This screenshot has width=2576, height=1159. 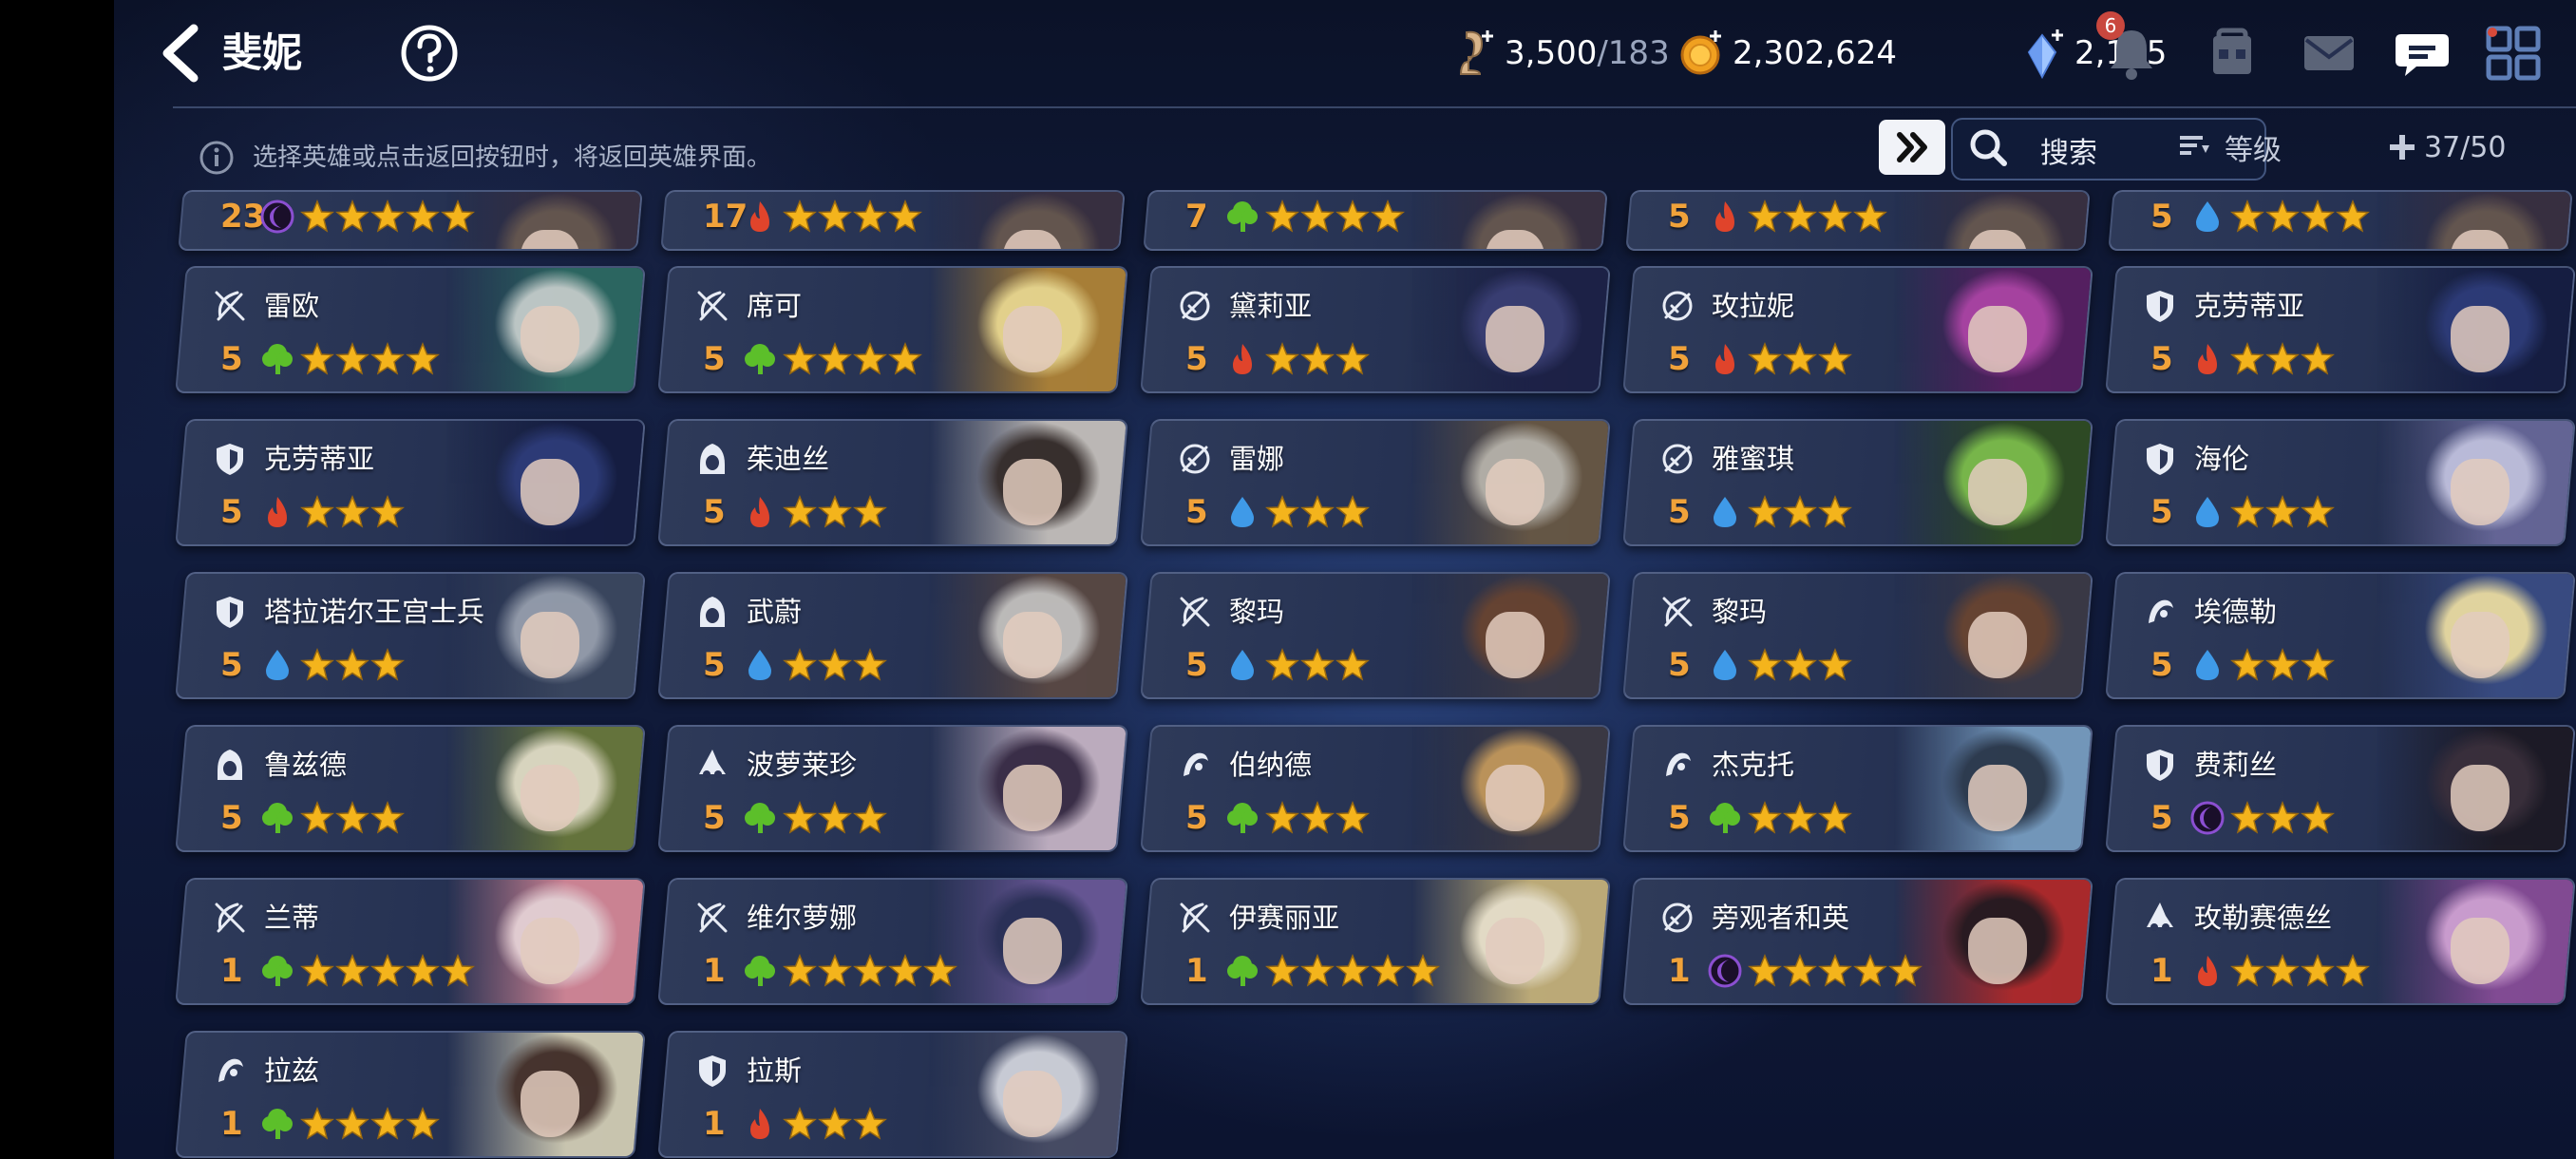 I want to click on help-button, so click(x=429, y=53).